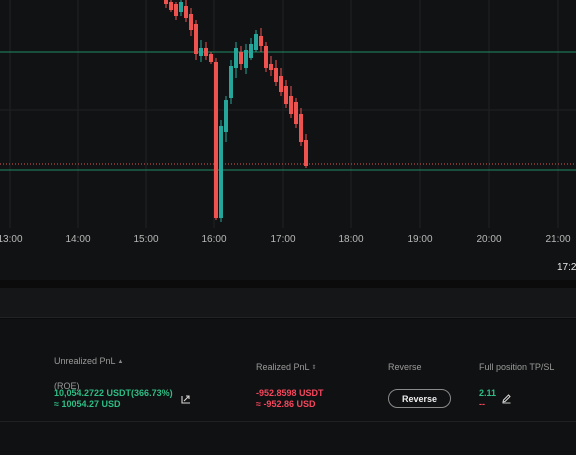 This screenshot has width=576, height=455. What do you see at coordinates (288, 284) in the screenshot?
I see `panel-separator` at bounding box center [288, 284].